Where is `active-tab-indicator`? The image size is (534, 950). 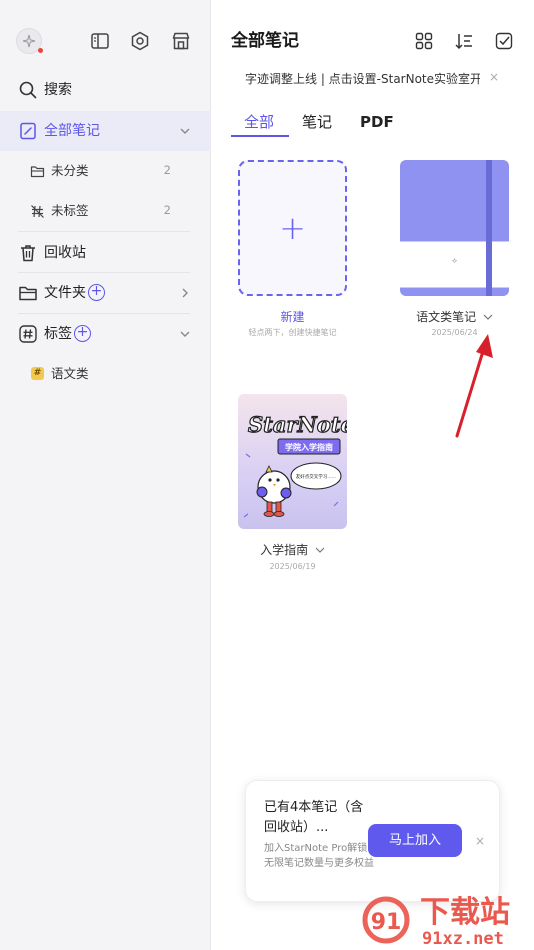 active-tab-indicator is located at coordinates (260, 136).